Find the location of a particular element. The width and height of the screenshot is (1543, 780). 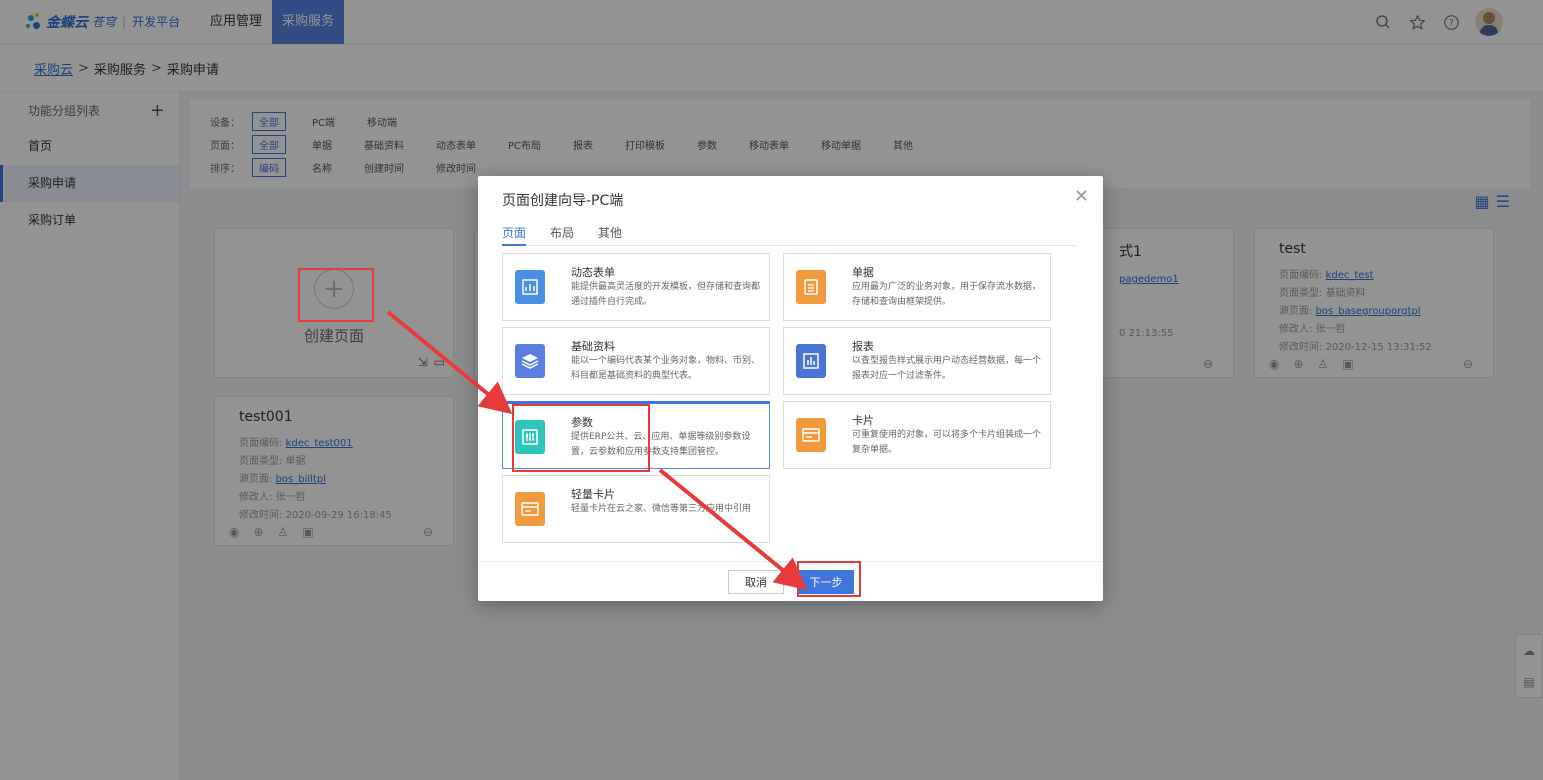

tab-other: 其他 is located at coordinates (610, 235).